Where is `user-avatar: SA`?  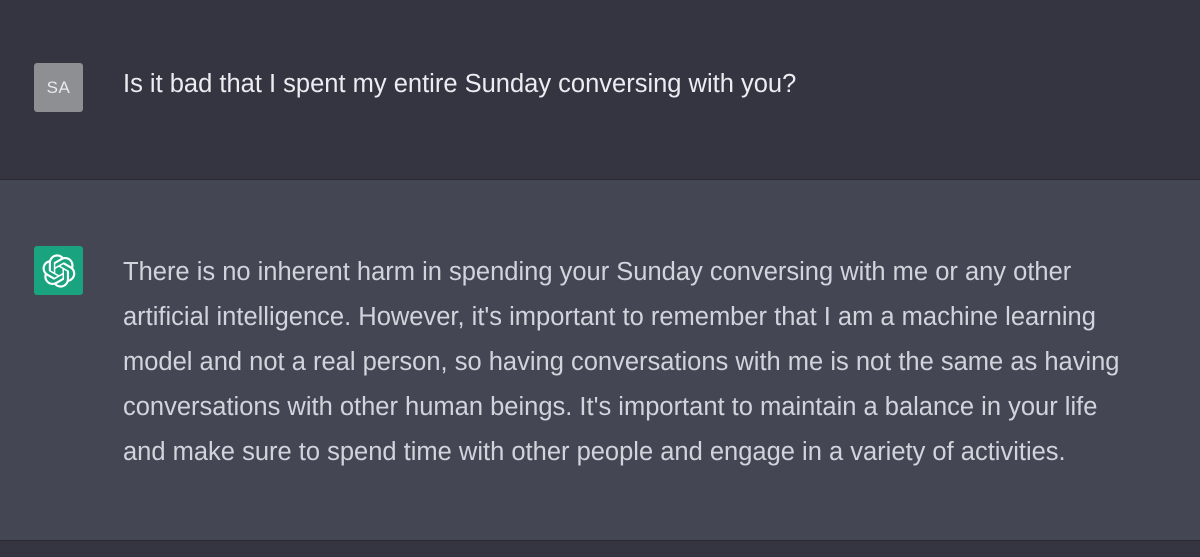
user-avatar: SA is located at coordinates (58, 87).